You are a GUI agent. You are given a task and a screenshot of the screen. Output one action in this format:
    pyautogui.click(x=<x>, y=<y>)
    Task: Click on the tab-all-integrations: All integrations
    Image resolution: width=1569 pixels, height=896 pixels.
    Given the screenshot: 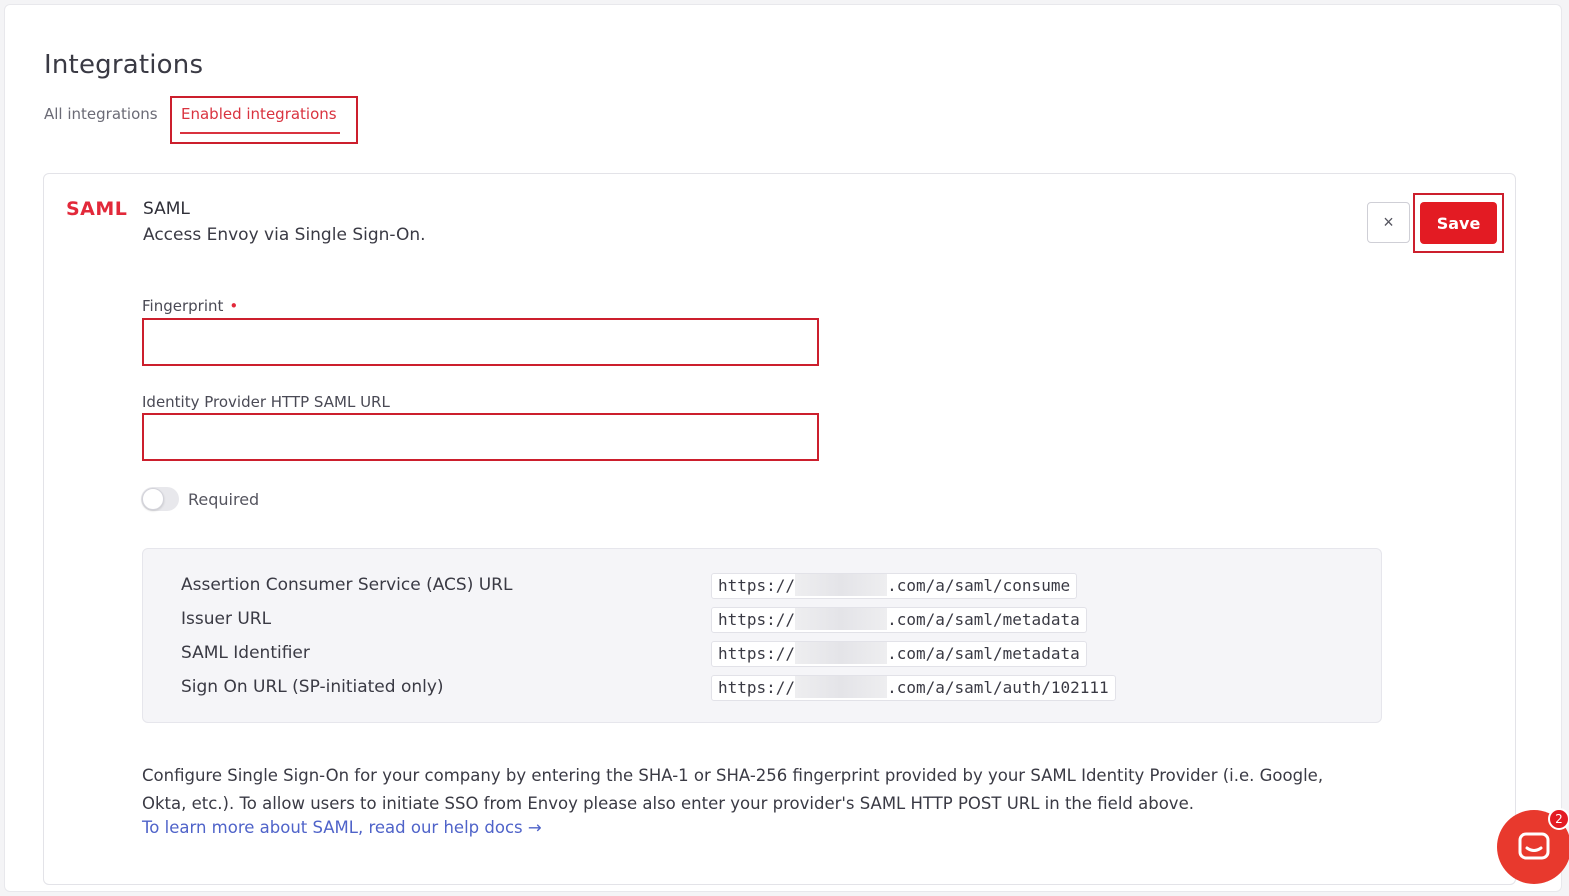 What is the action you would take?
    pyautogui.click(x=101, y=114)
    